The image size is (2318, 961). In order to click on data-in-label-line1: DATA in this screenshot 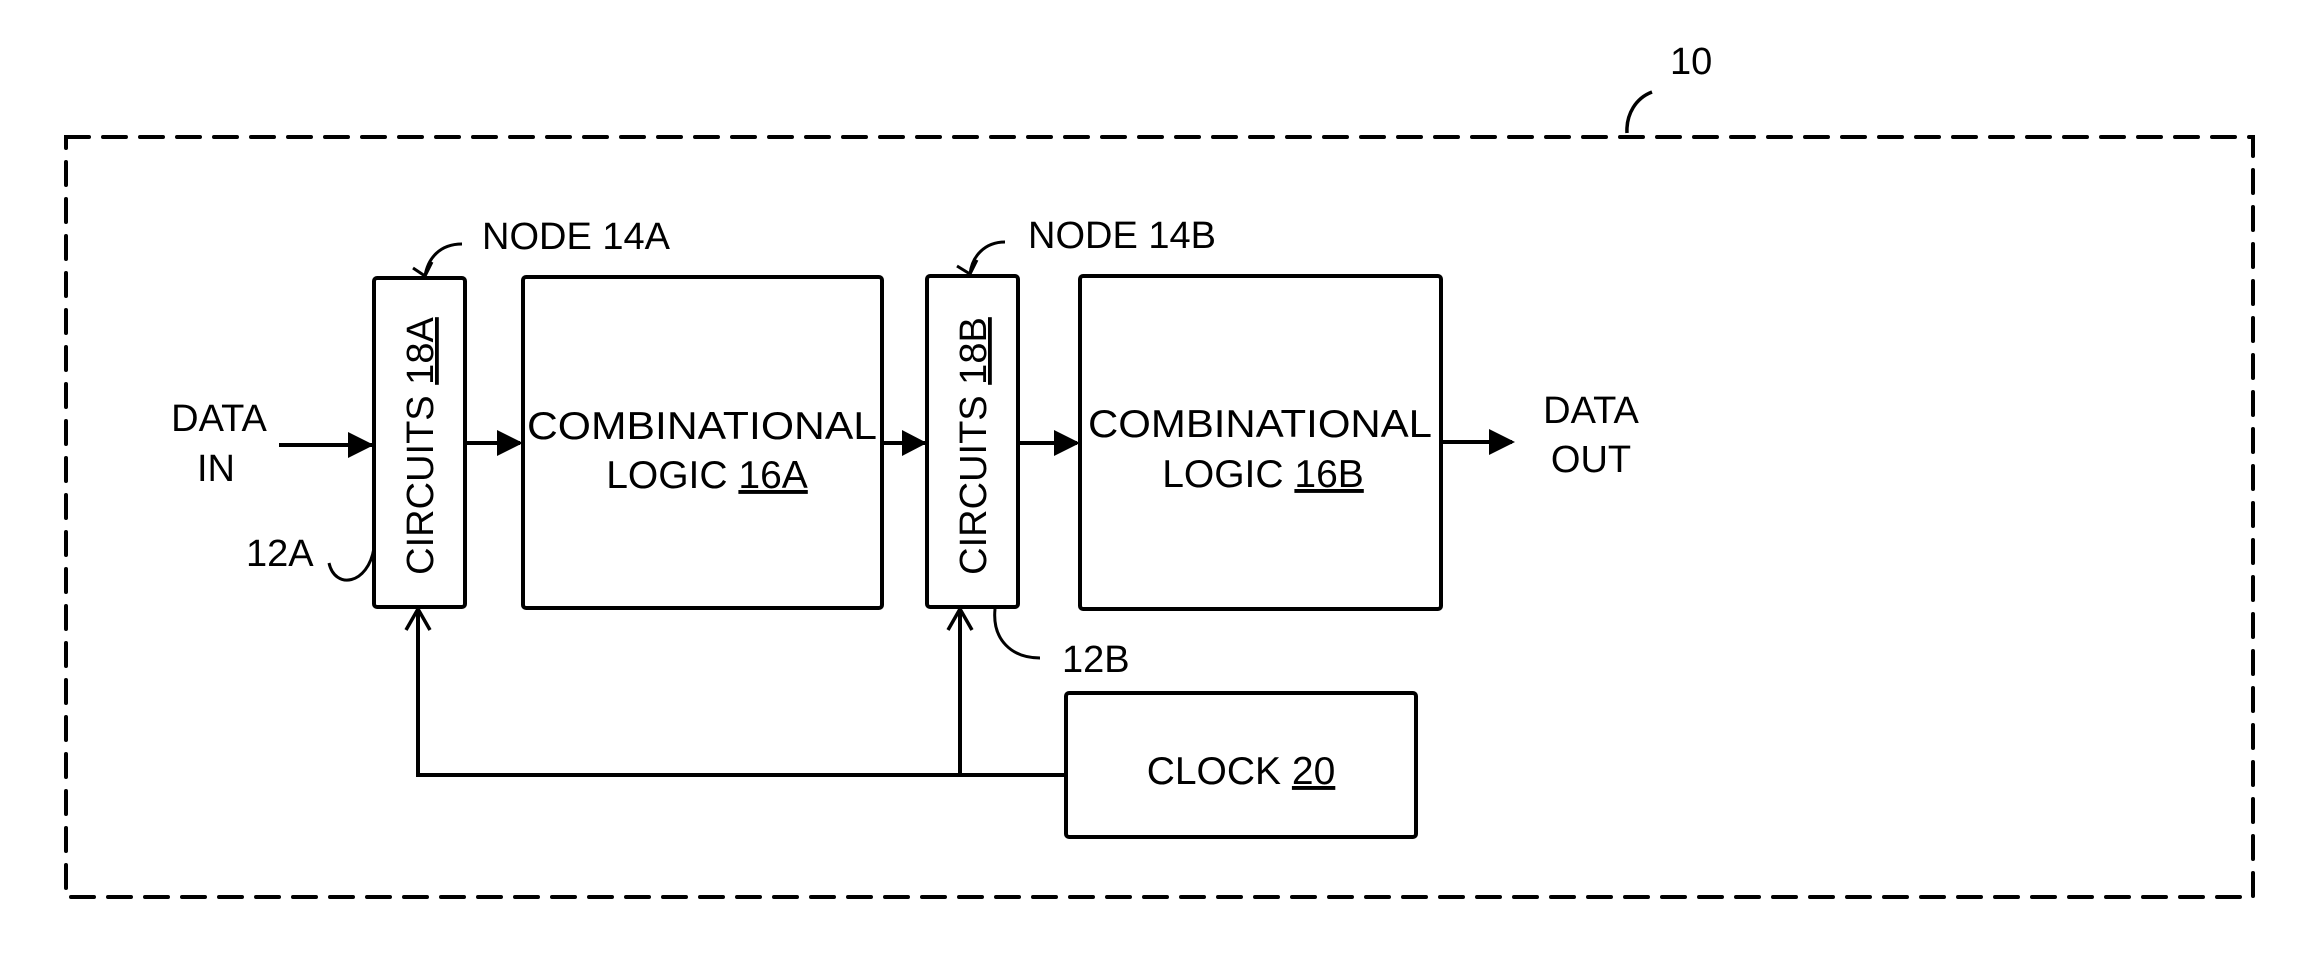, I will do `click(219, 419)`.